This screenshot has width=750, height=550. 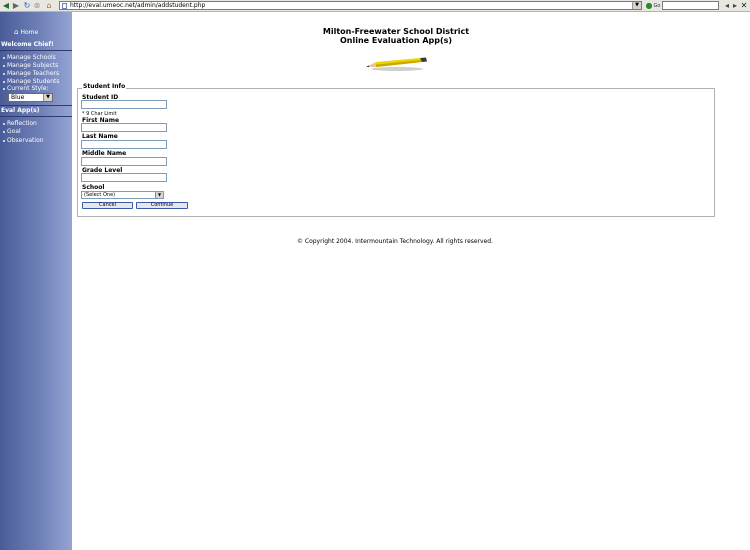 I want to click on app-name: Online Evaluation App(s), so click(x=396, y=40).